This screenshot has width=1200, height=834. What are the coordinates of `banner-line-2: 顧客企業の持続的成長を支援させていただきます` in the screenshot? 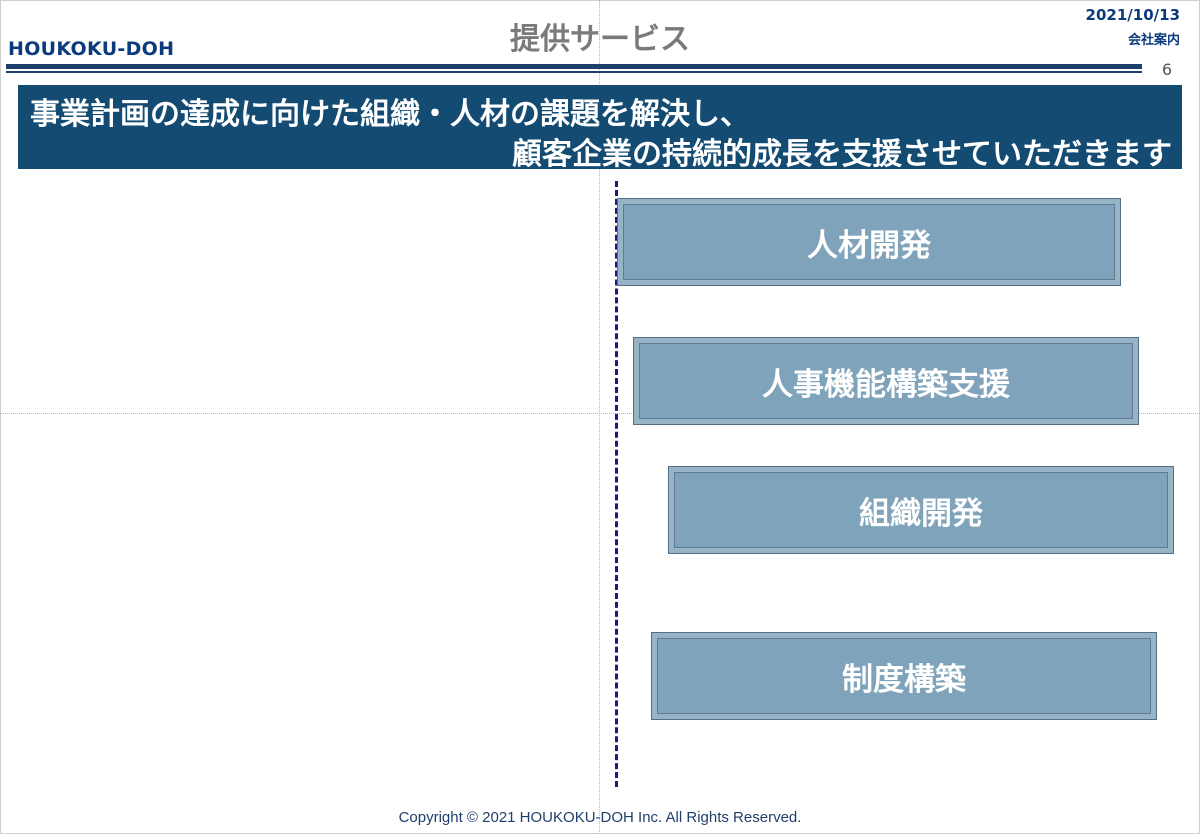 It's located at (842, 154).